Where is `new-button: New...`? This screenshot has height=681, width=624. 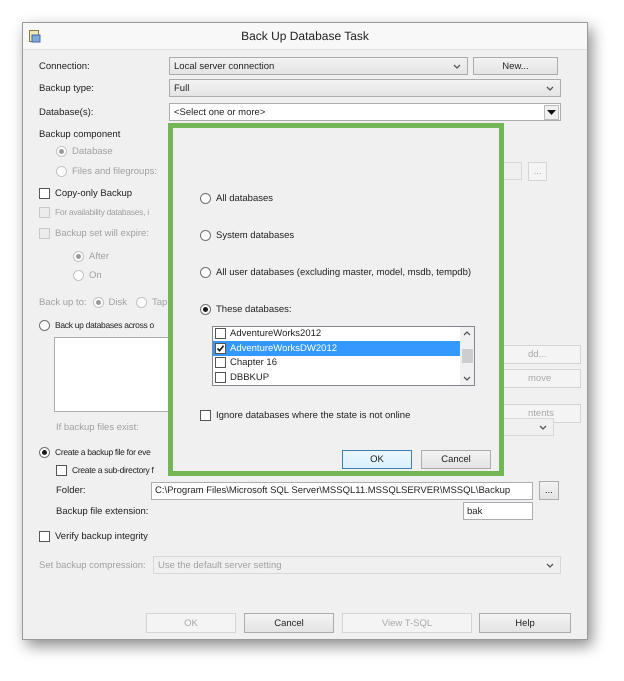 new-button: New... is located at coordinates (515, 66).